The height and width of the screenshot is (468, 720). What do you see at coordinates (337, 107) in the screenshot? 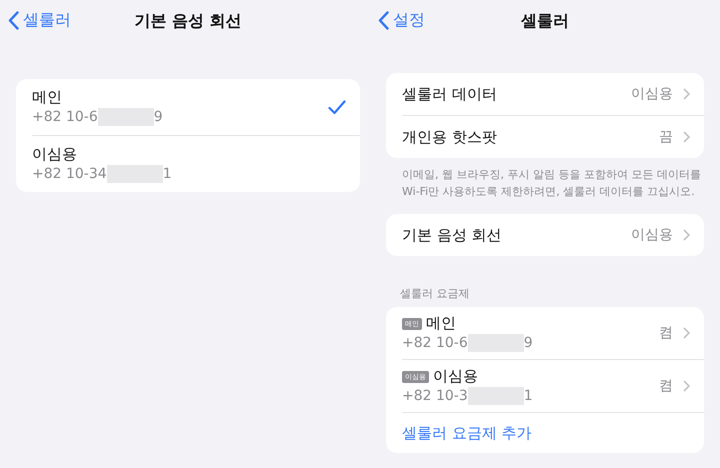
I see `checkmark-icon` at bounding box center [337, 107].